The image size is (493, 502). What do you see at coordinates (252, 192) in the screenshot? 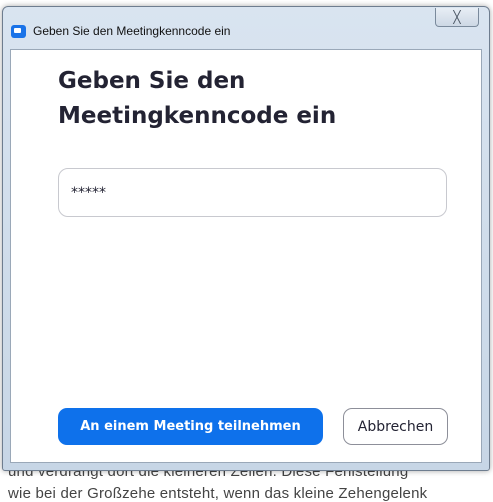
I see `passcode-input` at bounding box center [252, 192].